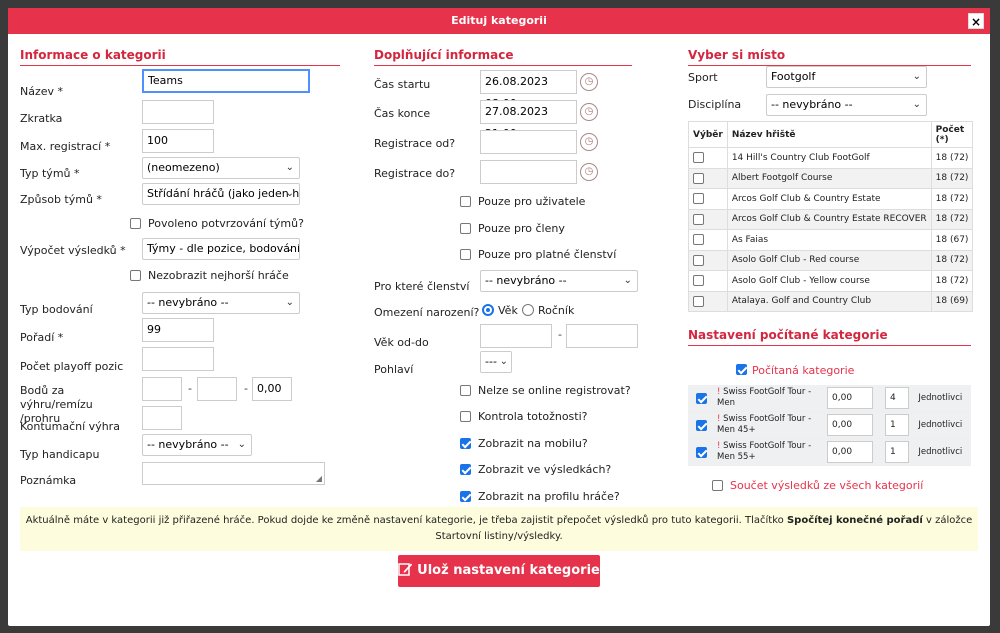  What do you see at coordinates (465, 228) in the screenshot?
I see `members-only-checkbox` at bounding box center [465, 228].